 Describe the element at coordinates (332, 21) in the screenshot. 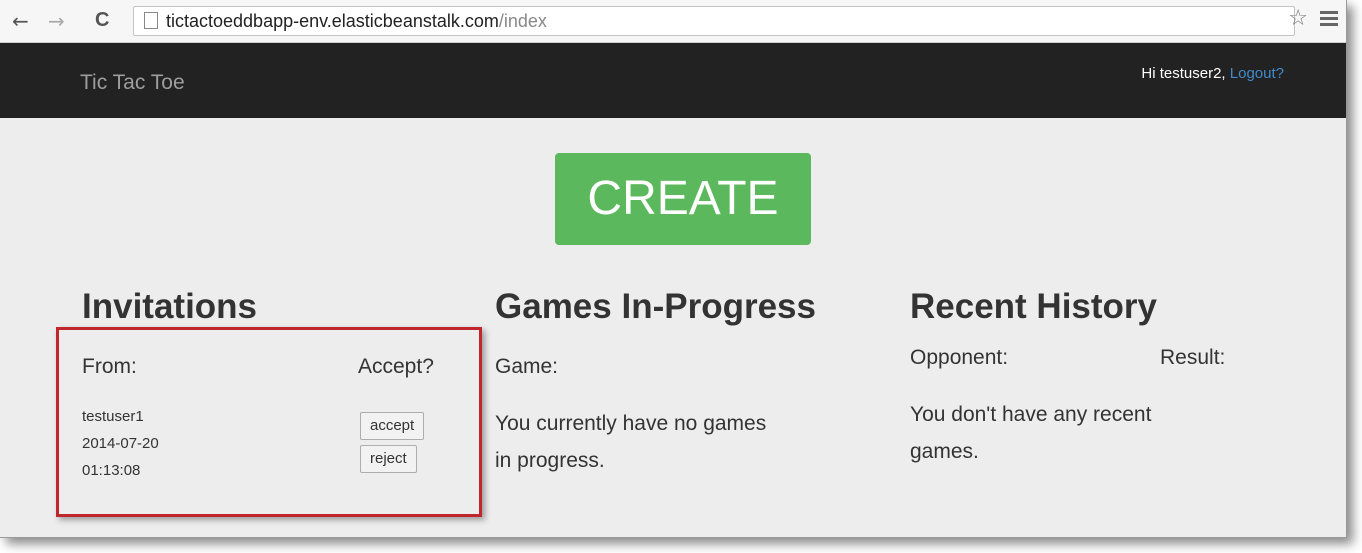

I see `url-domain: tictactoeddbapp-env.elasticbeanstalk.com` at that location.